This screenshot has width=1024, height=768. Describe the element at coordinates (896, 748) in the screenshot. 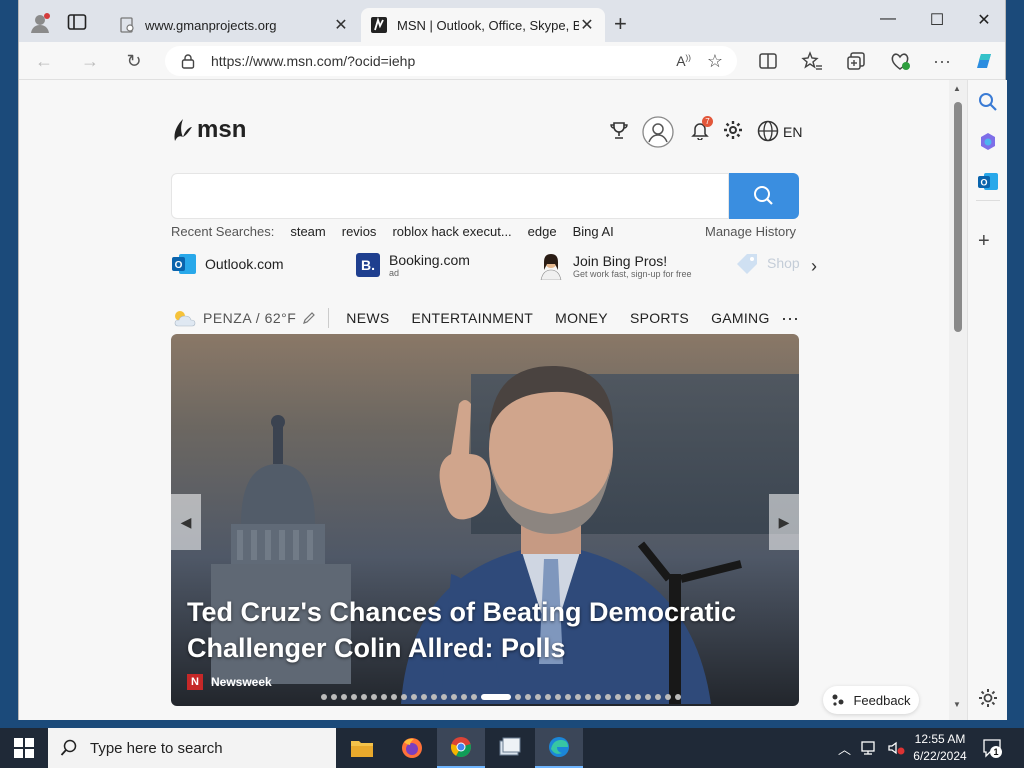

I see `volume-muted-icon` at that location.